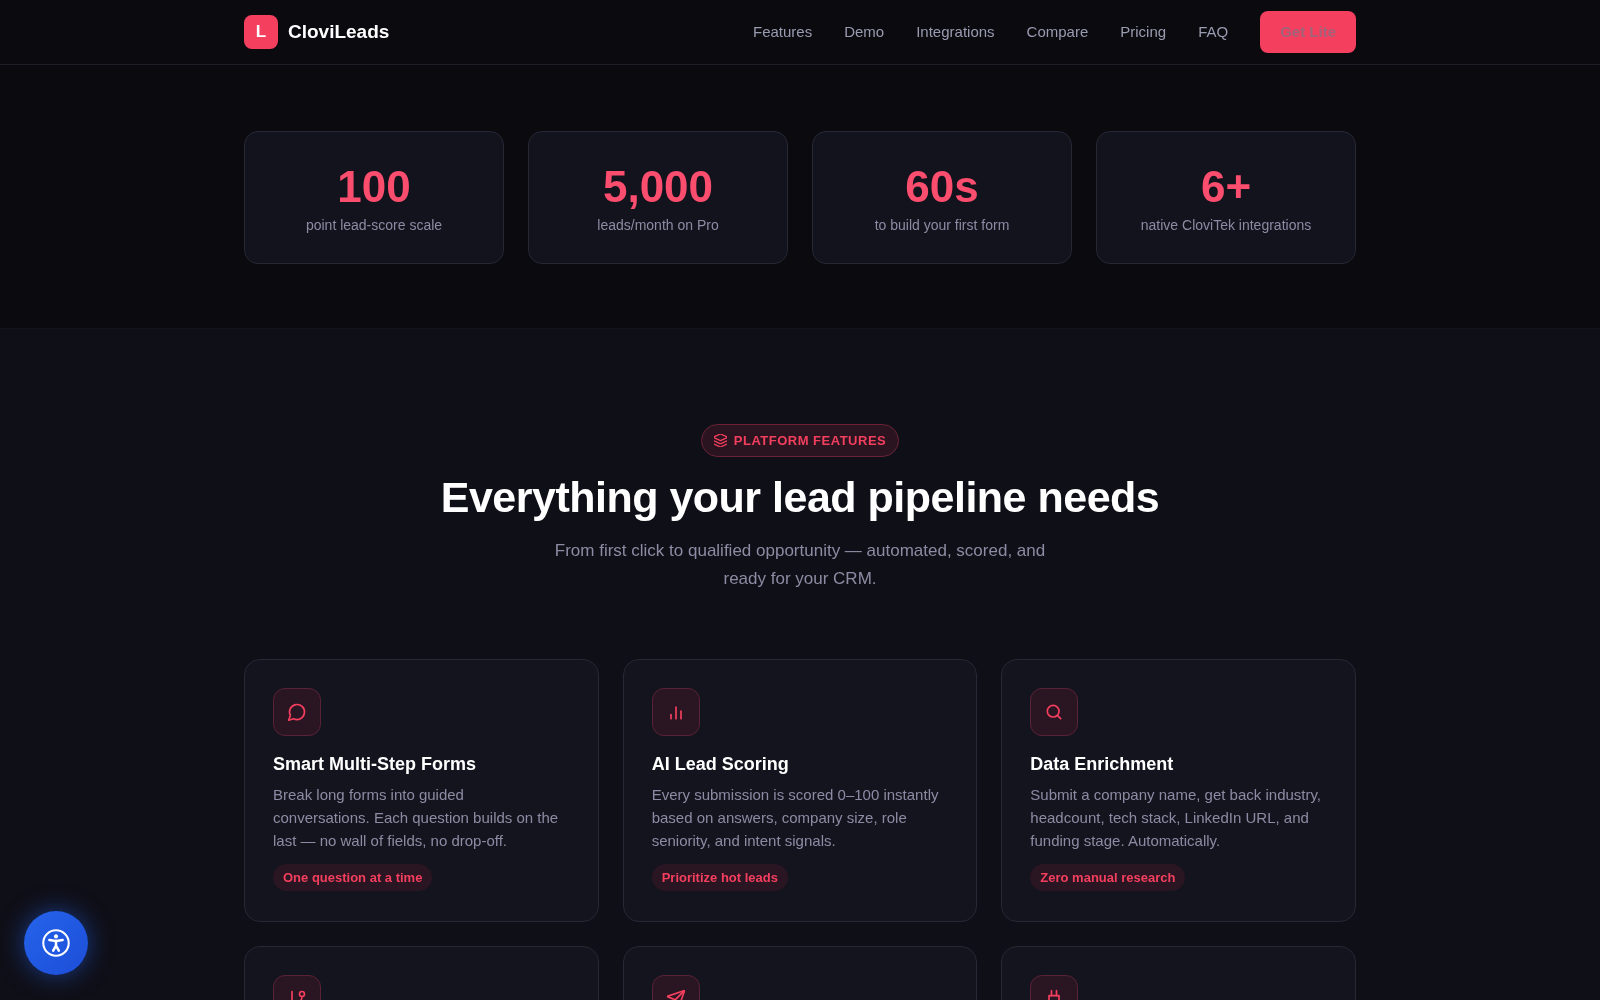 The height and width of the screenshot is (1000, 1600). I want to click on stat-value: 5,000, so click(658, 186).